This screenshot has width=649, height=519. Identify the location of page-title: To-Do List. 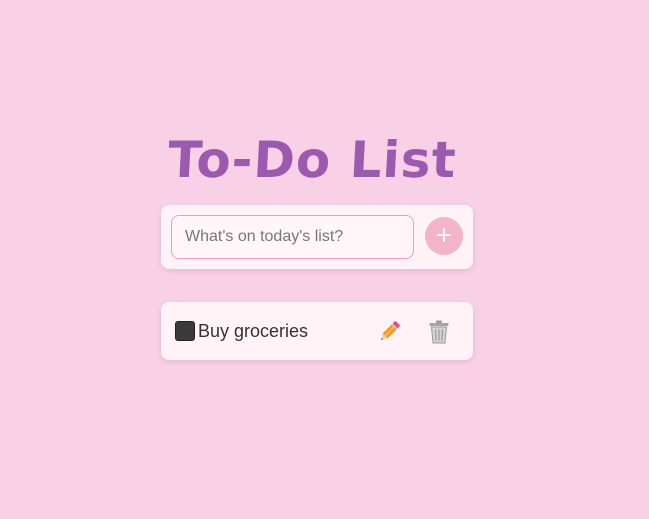
(312, 160).